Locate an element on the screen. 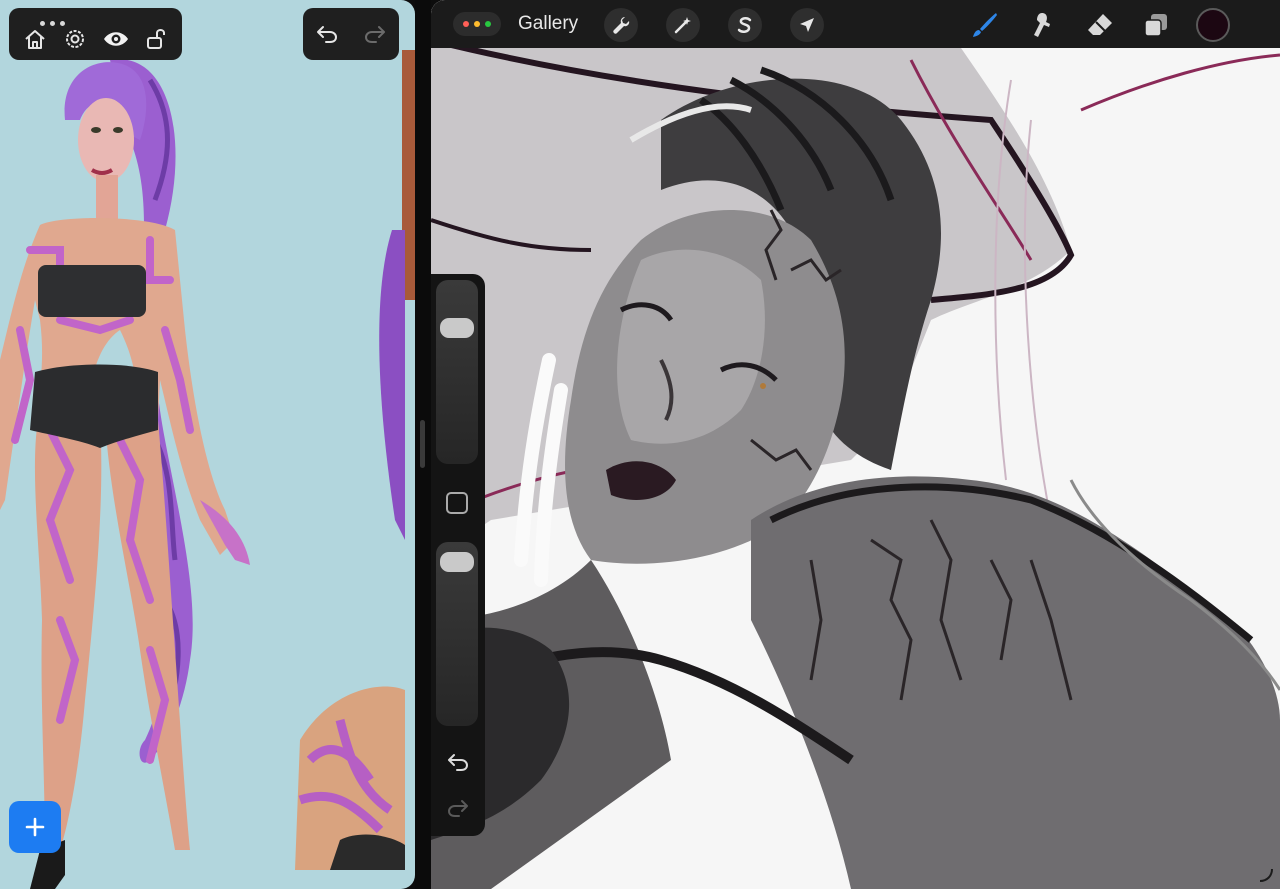 The width and height of the screenshot is (1280, 889). brush-icon is located at coordinates (985, 25).